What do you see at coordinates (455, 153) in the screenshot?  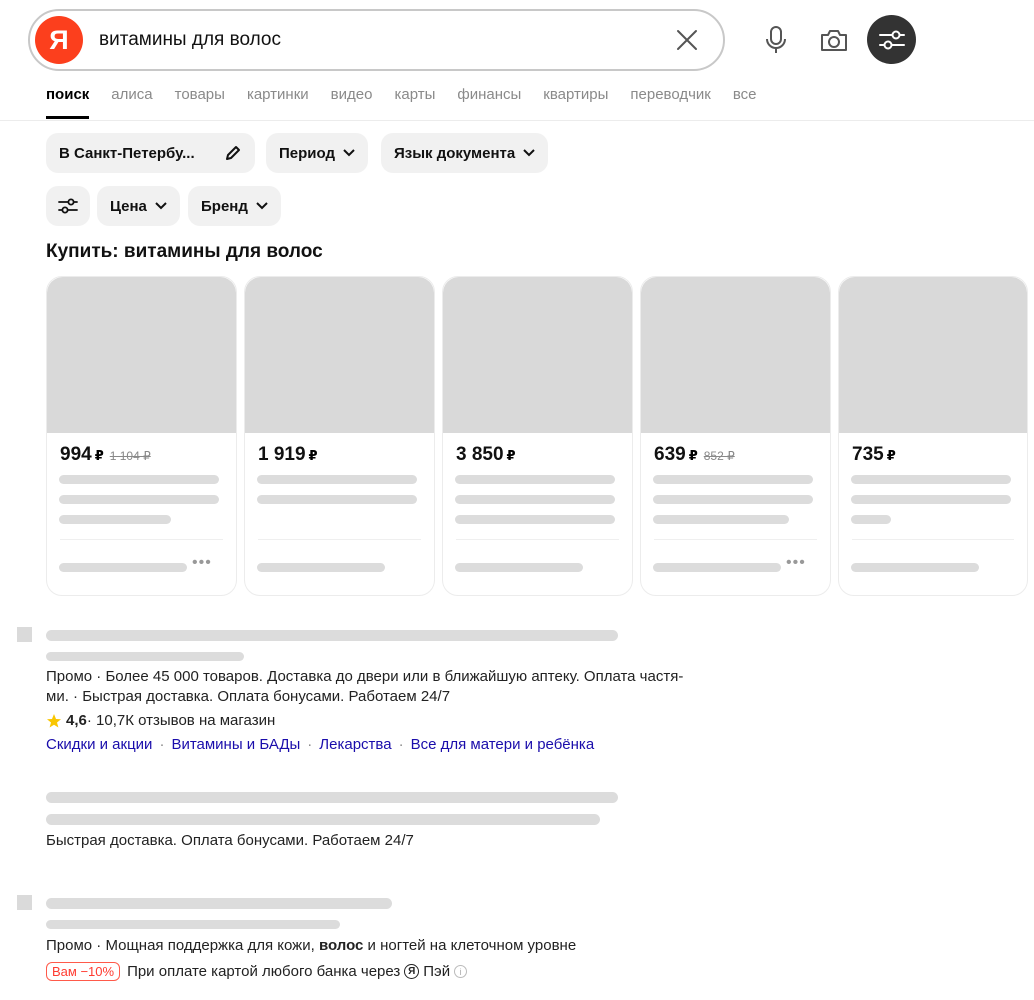 I see `language-filter-label: Язык документа` at bounding box center [455, 153].